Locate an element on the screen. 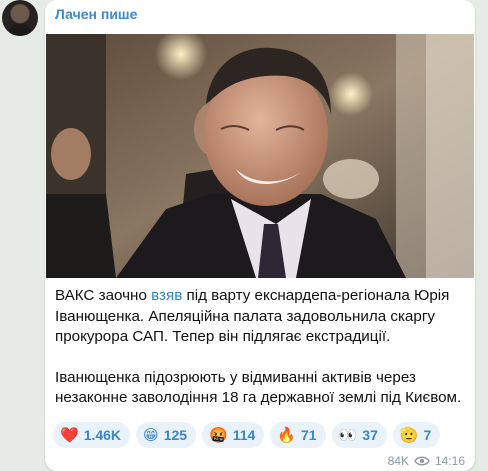 The width and height of the screenshot is (488, 471). reaction-salute: 🫡 7 is located at coordinates (416, 435).